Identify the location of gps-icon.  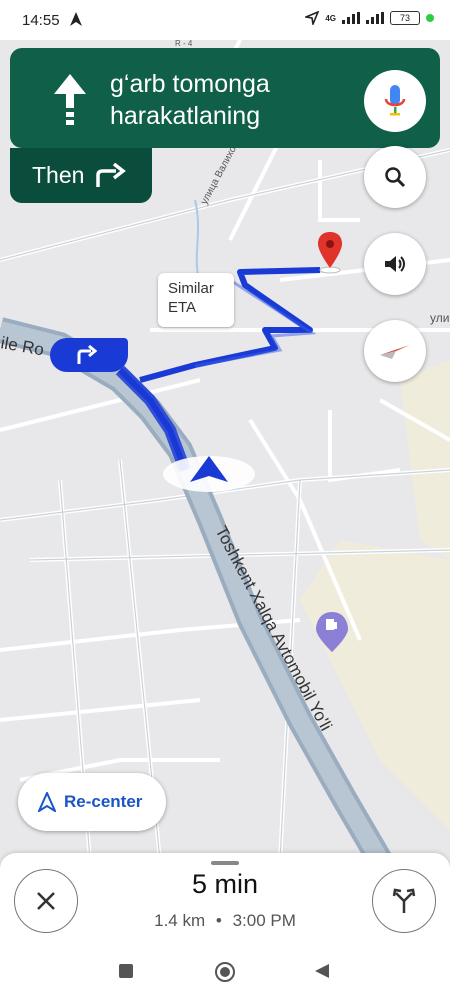
(312, 18).